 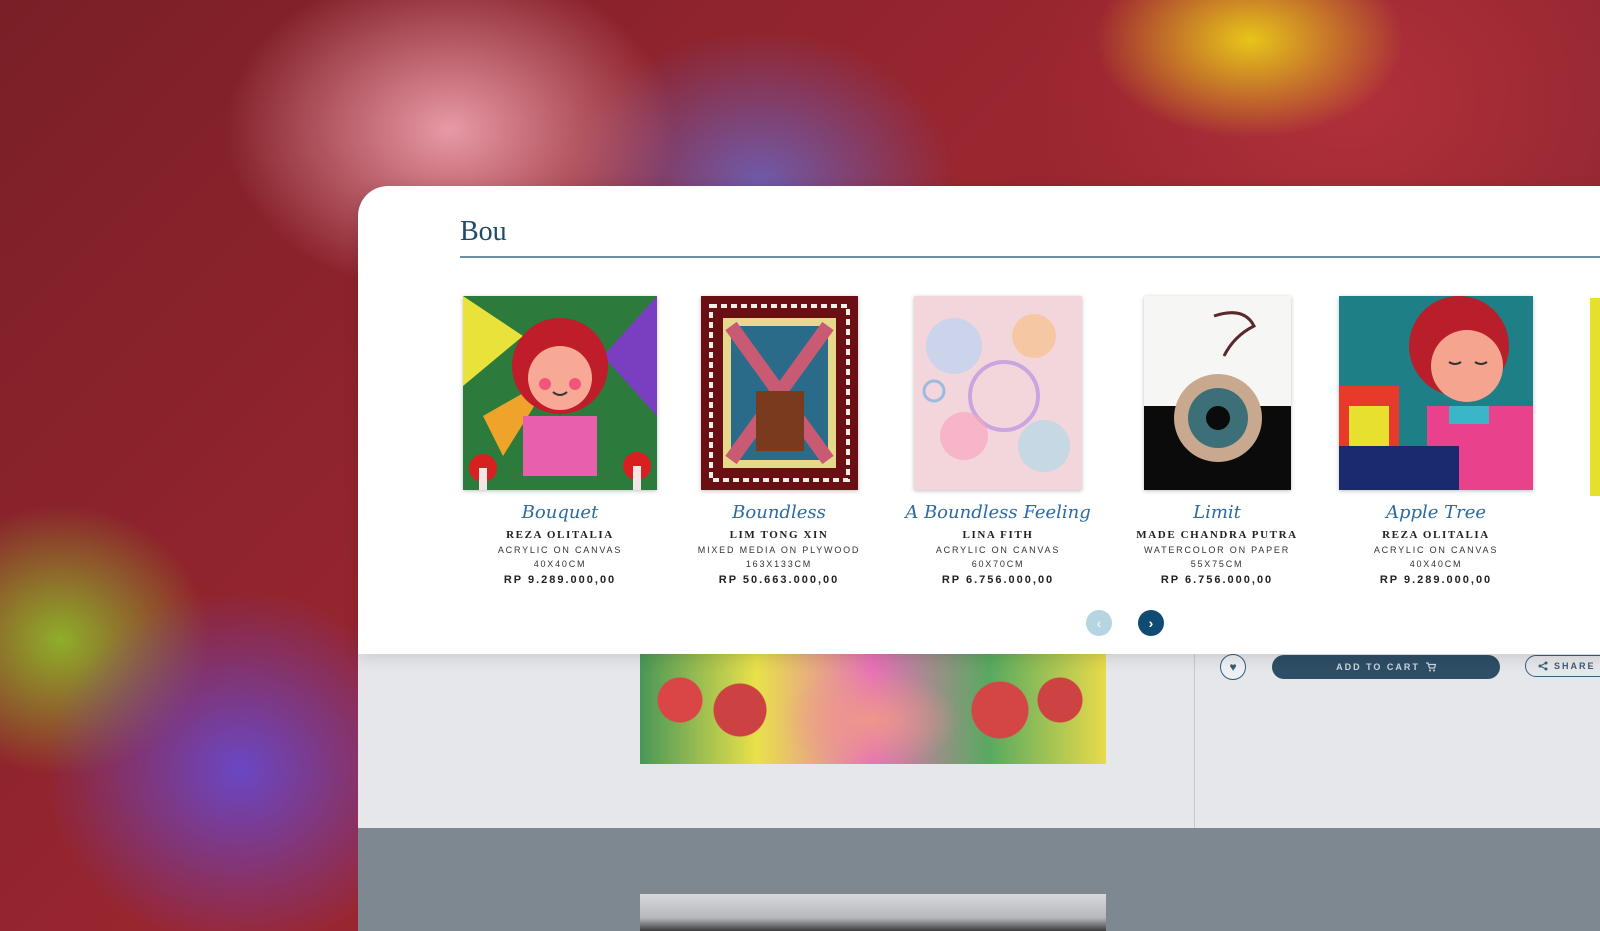 I want to click on artist-name: MADE CHANDRA PUTRA, so click(x=1217, y=535).